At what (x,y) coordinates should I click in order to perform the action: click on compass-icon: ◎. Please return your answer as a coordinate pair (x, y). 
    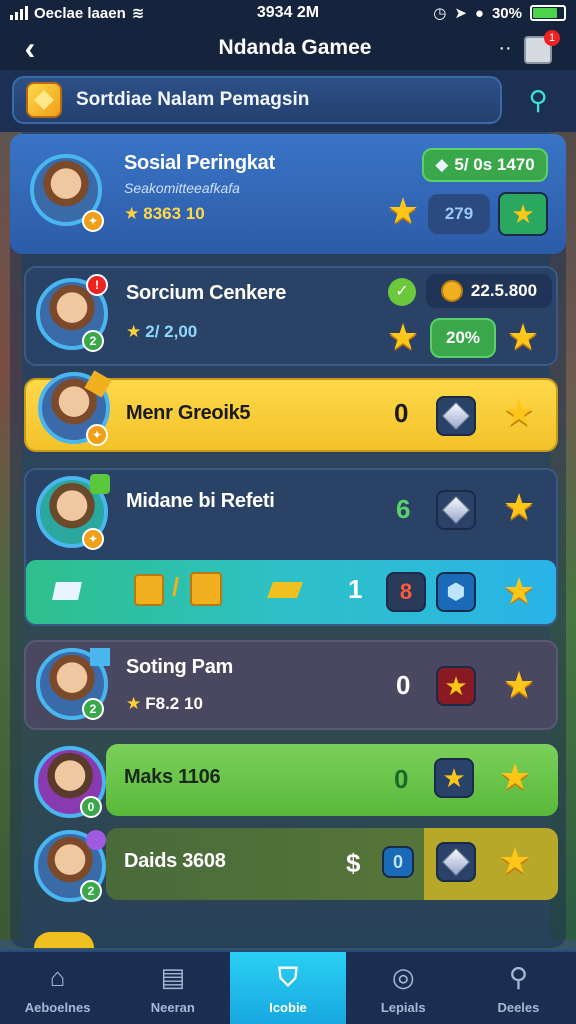
    Looking at the image, I should click on (403, 977).